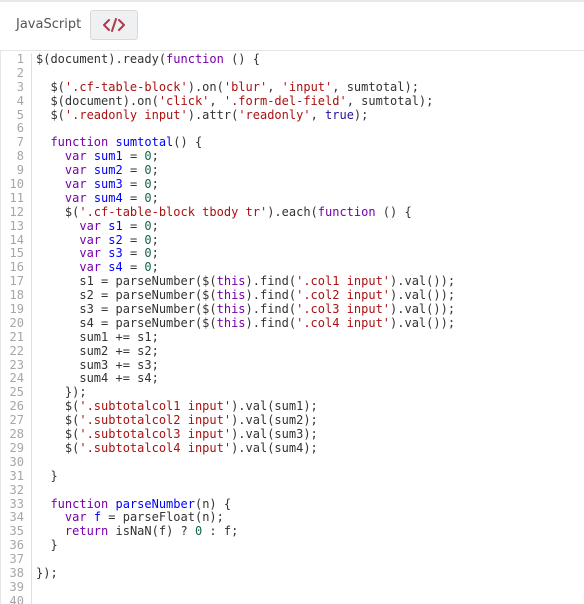  Describe the element at coordinates (295, 268) in the screenshot. I see `code-line: 16 var s4 = 0;` at that location.